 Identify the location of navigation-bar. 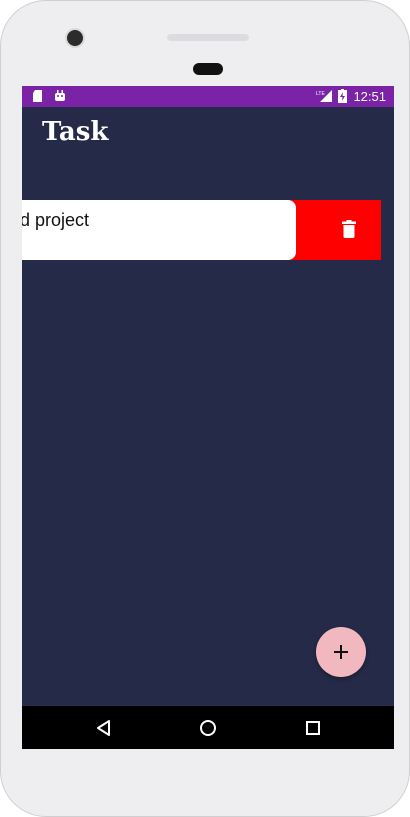
(208, 727).